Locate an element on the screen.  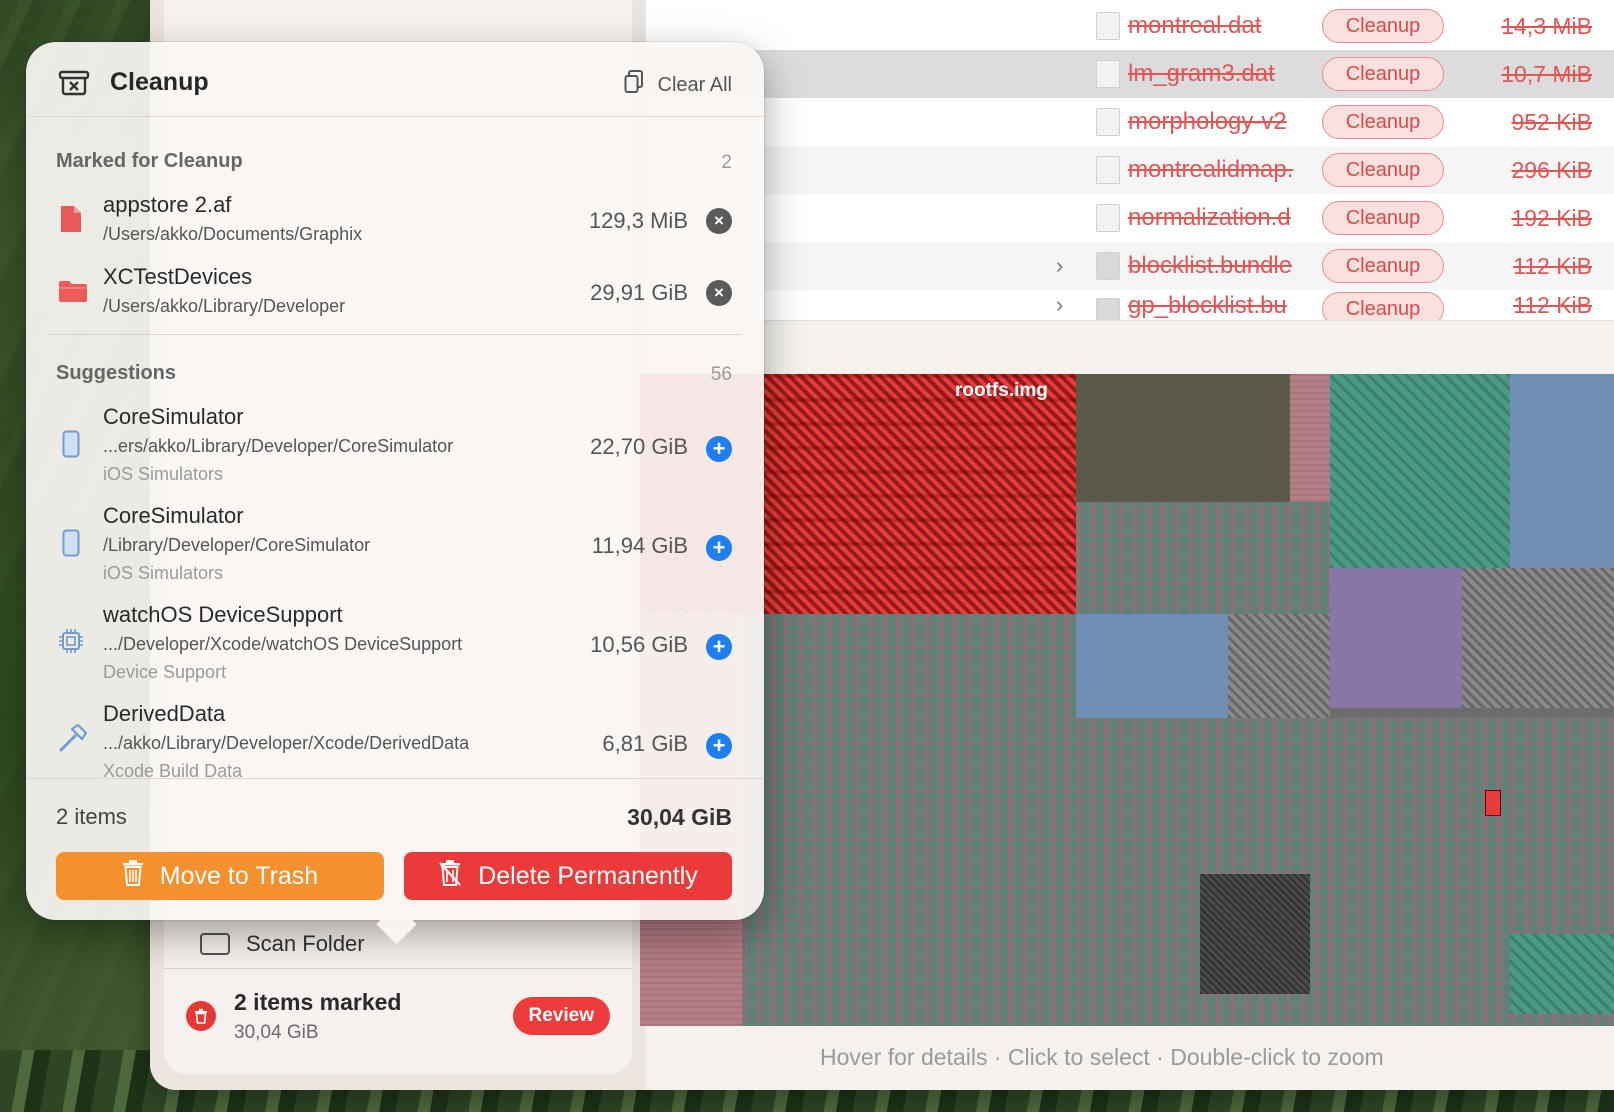
popover-header: Cleanup Clear All is located at coordinates (395, 79).